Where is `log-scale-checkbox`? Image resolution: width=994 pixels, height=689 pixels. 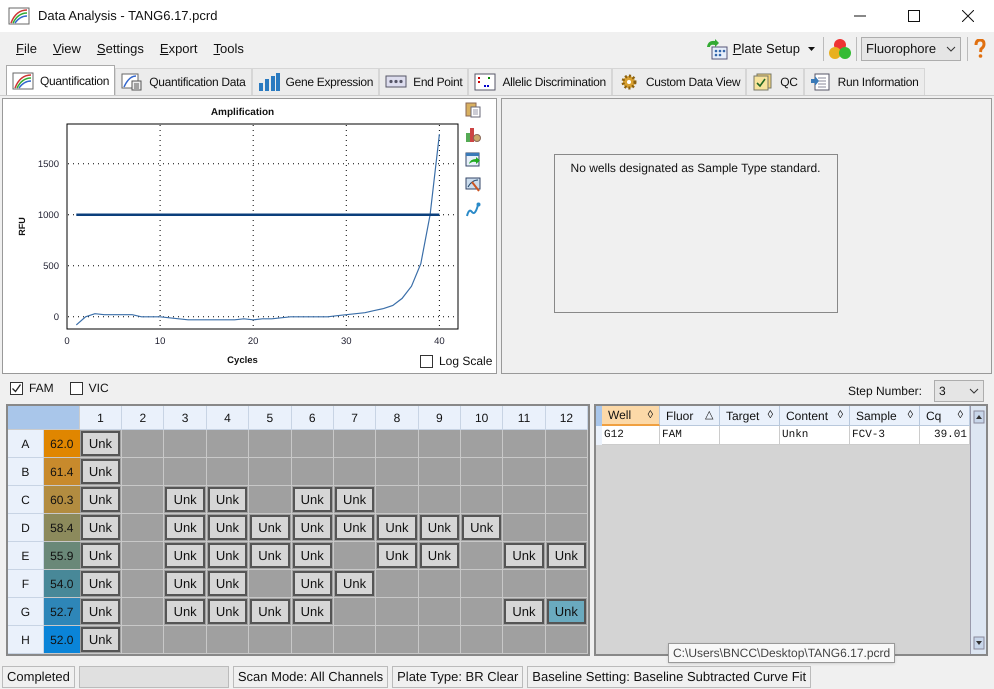 log-scale-checkbox is located at coordinates (426, 361).